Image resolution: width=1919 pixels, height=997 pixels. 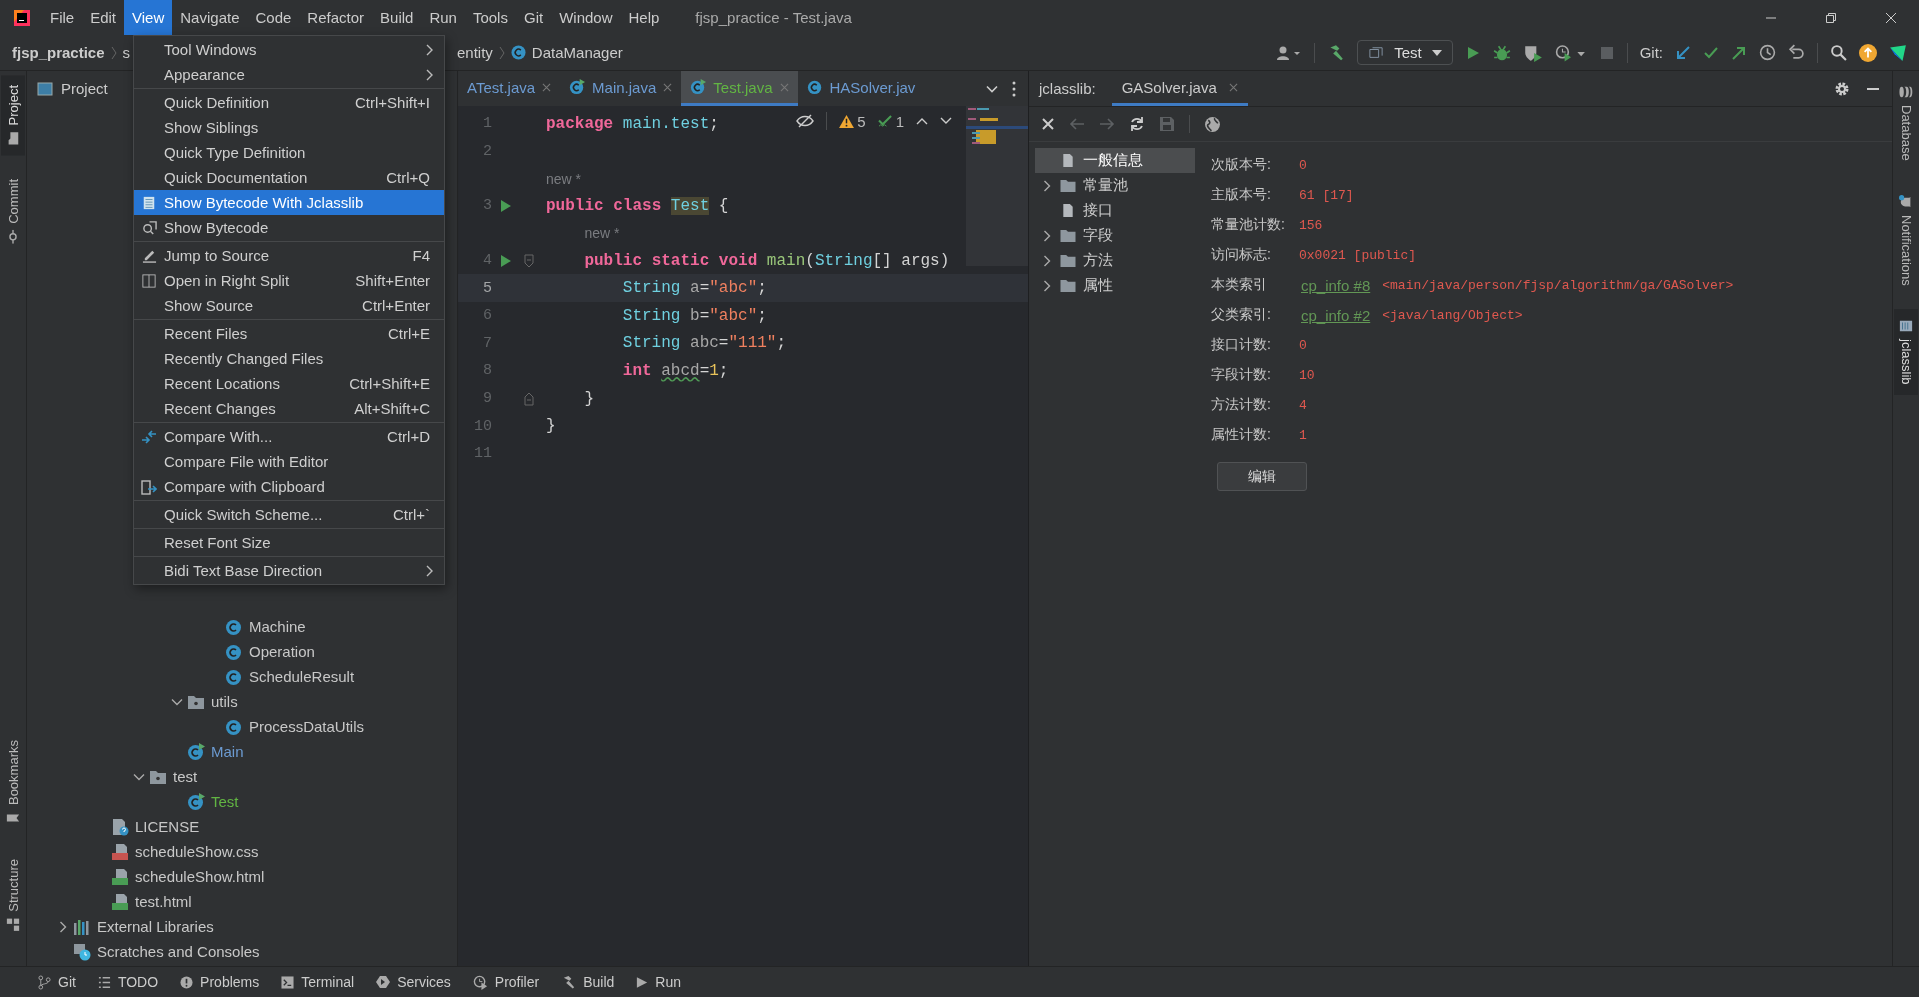 I want to click on menu-item: Open in Right Split Shift+Enter, so click(x=289, y=280).